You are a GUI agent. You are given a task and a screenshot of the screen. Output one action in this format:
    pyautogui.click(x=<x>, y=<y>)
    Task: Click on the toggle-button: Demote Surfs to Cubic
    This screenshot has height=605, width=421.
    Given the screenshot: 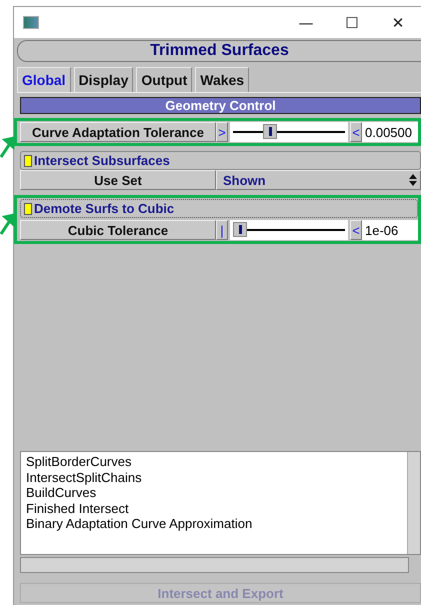 What is the action you would take?
    pyautogui.click(x=219, y=208)
    